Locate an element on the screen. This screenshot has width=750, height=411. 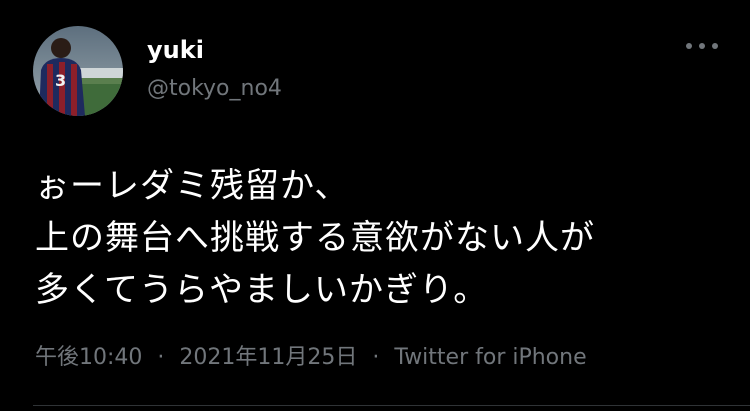
tweet-source: Twitter for iPhone is located at coordinates (490, 357).